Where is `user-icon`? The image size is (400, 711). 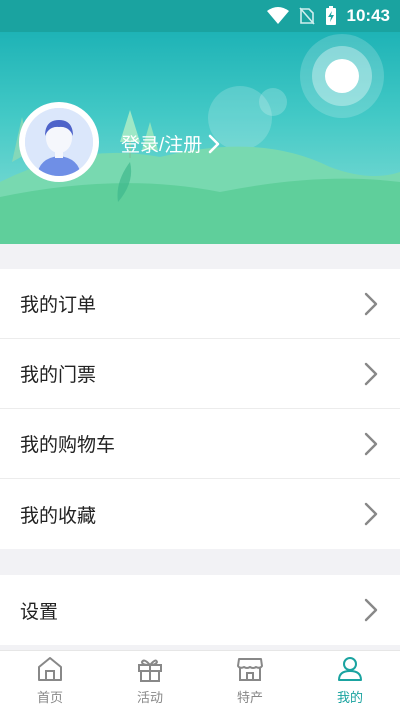 user-icon is located at coordinates (350, 669).